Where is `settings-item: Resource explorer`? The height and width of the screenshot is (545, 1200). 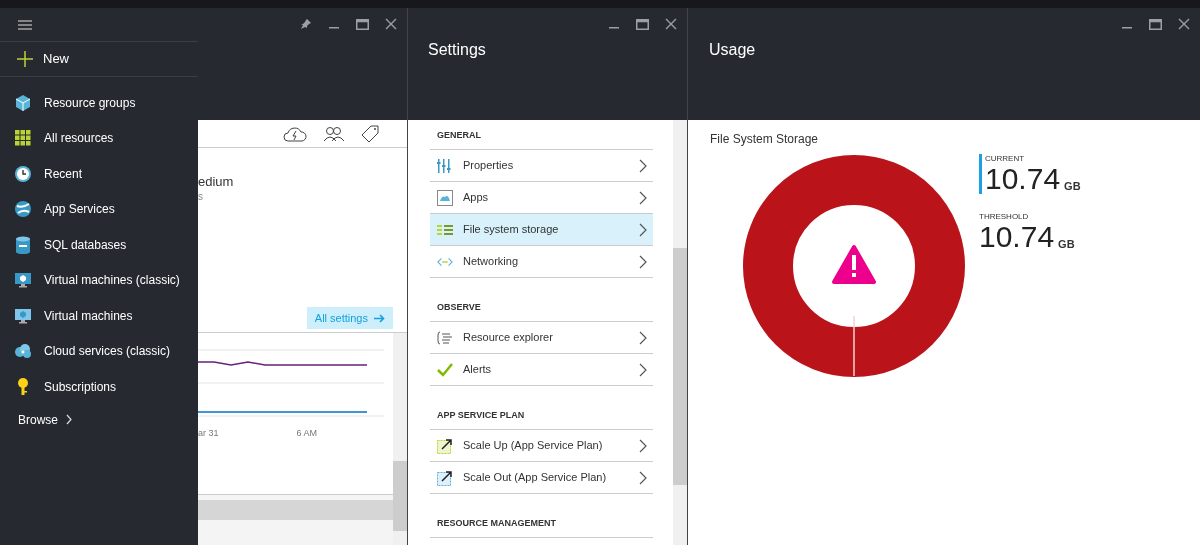 settings-item: Resource explorer is located at coordinates (541, 338).